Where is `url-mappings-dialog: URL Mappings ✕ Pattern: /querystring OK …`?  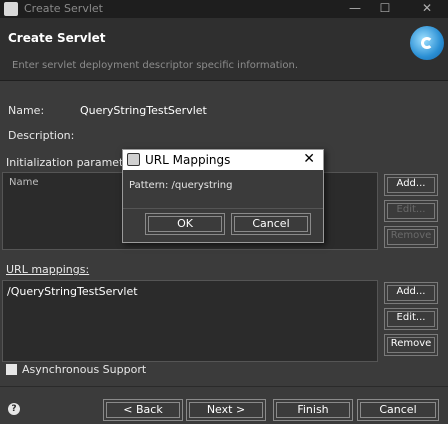 url-mappings-dialog: URL Mappings ✕ Pattern: /querystring OK … is located at coordinates (223, 196).